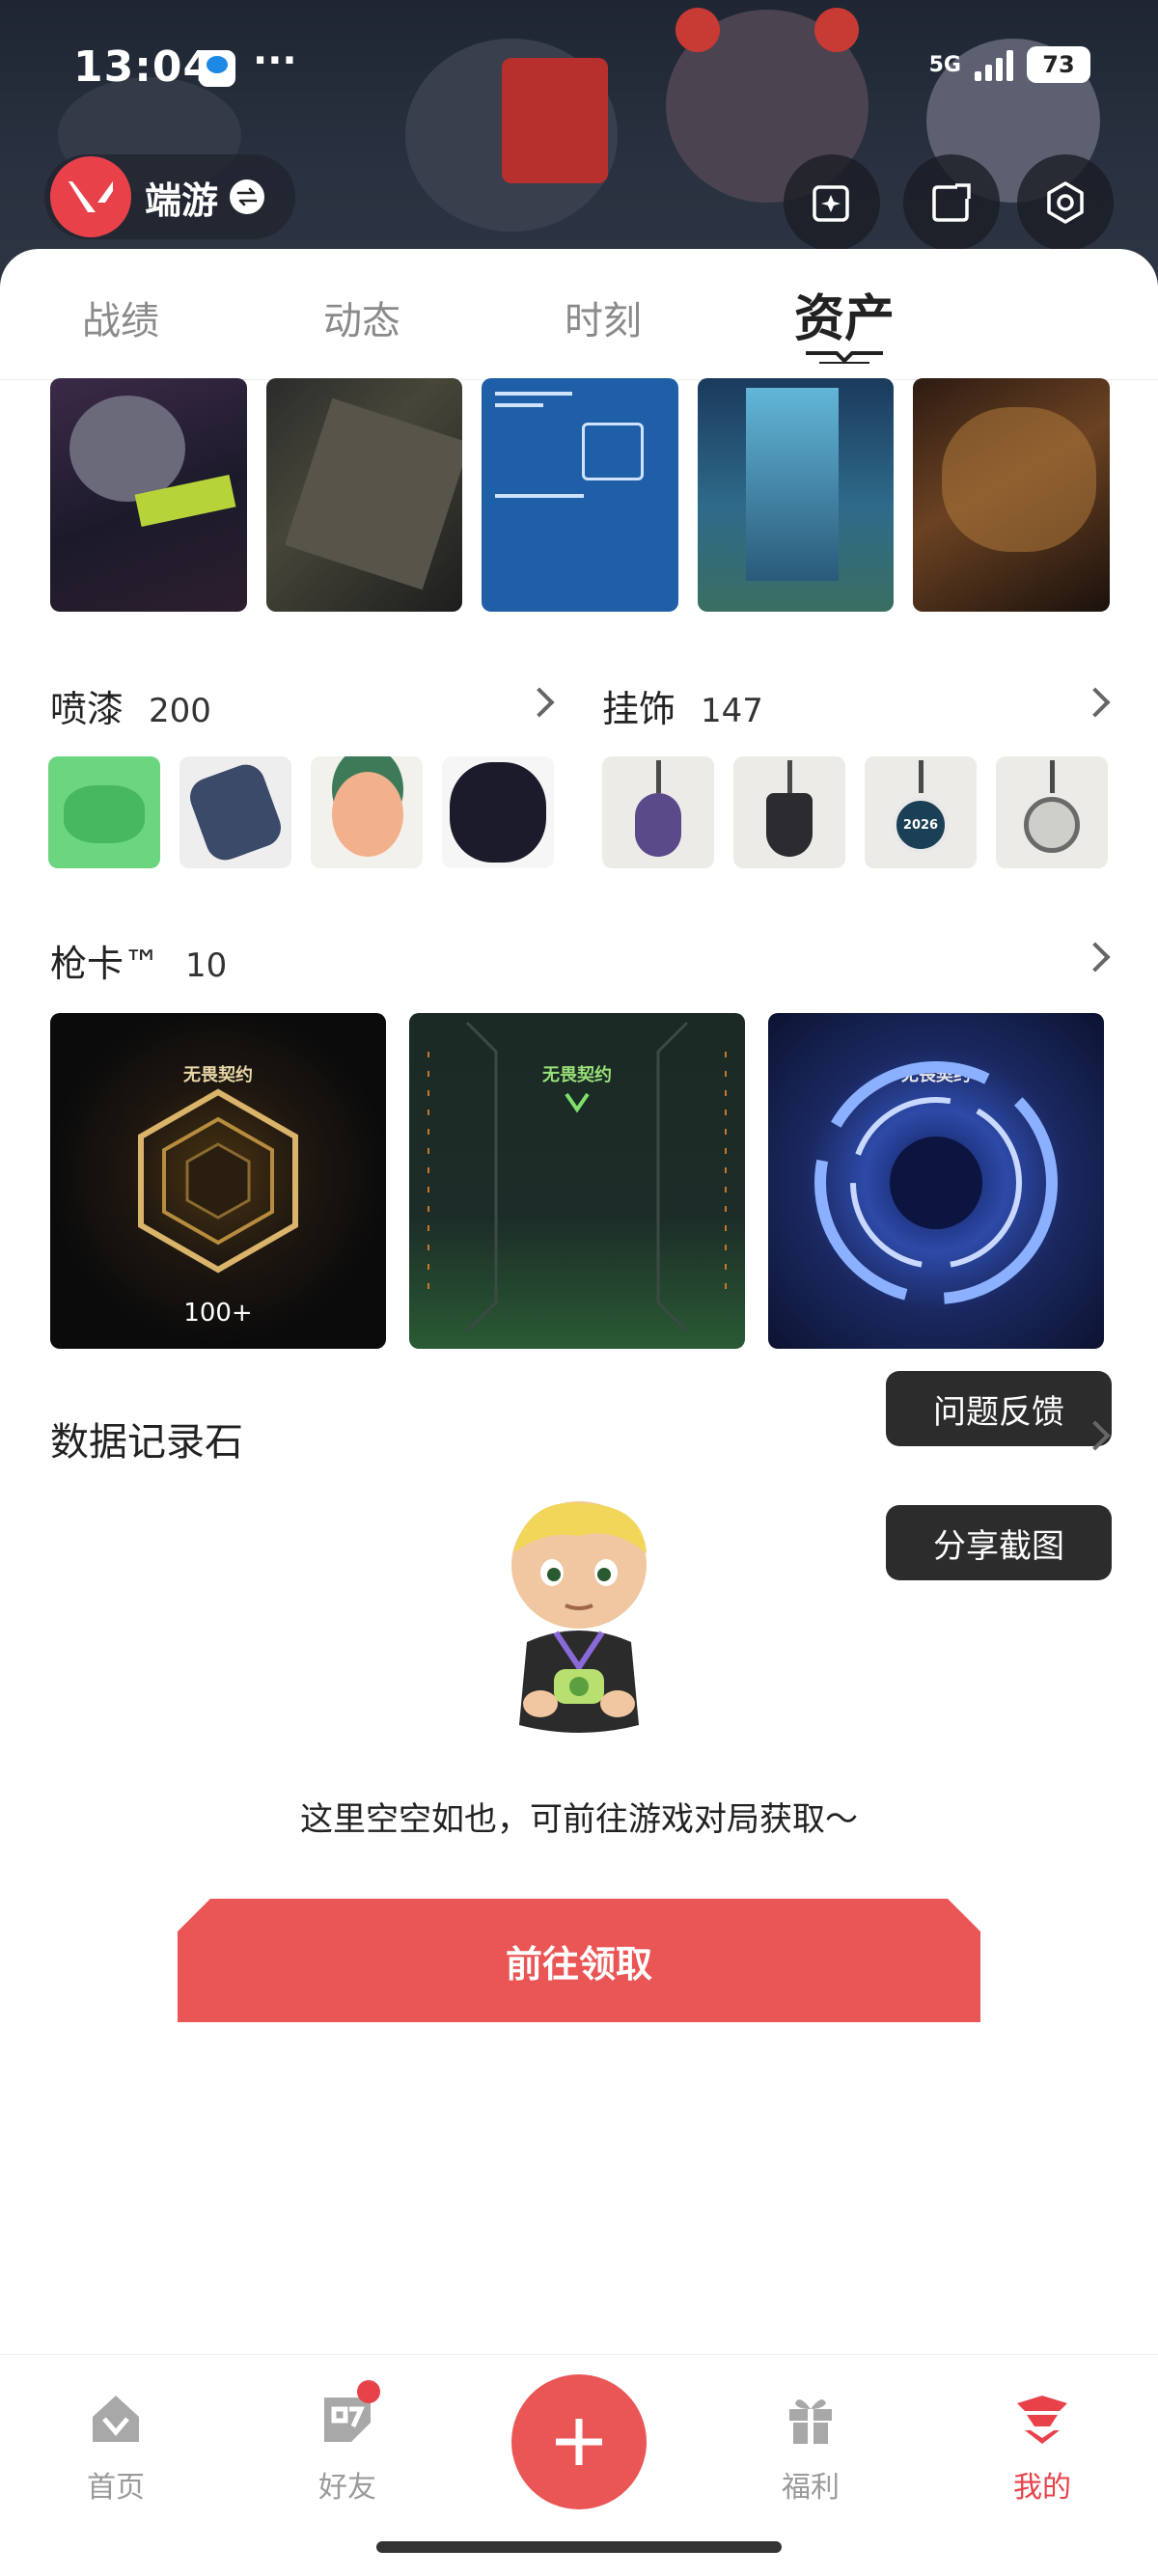  I want to click on status-time: 13:04, so click(143, 67).